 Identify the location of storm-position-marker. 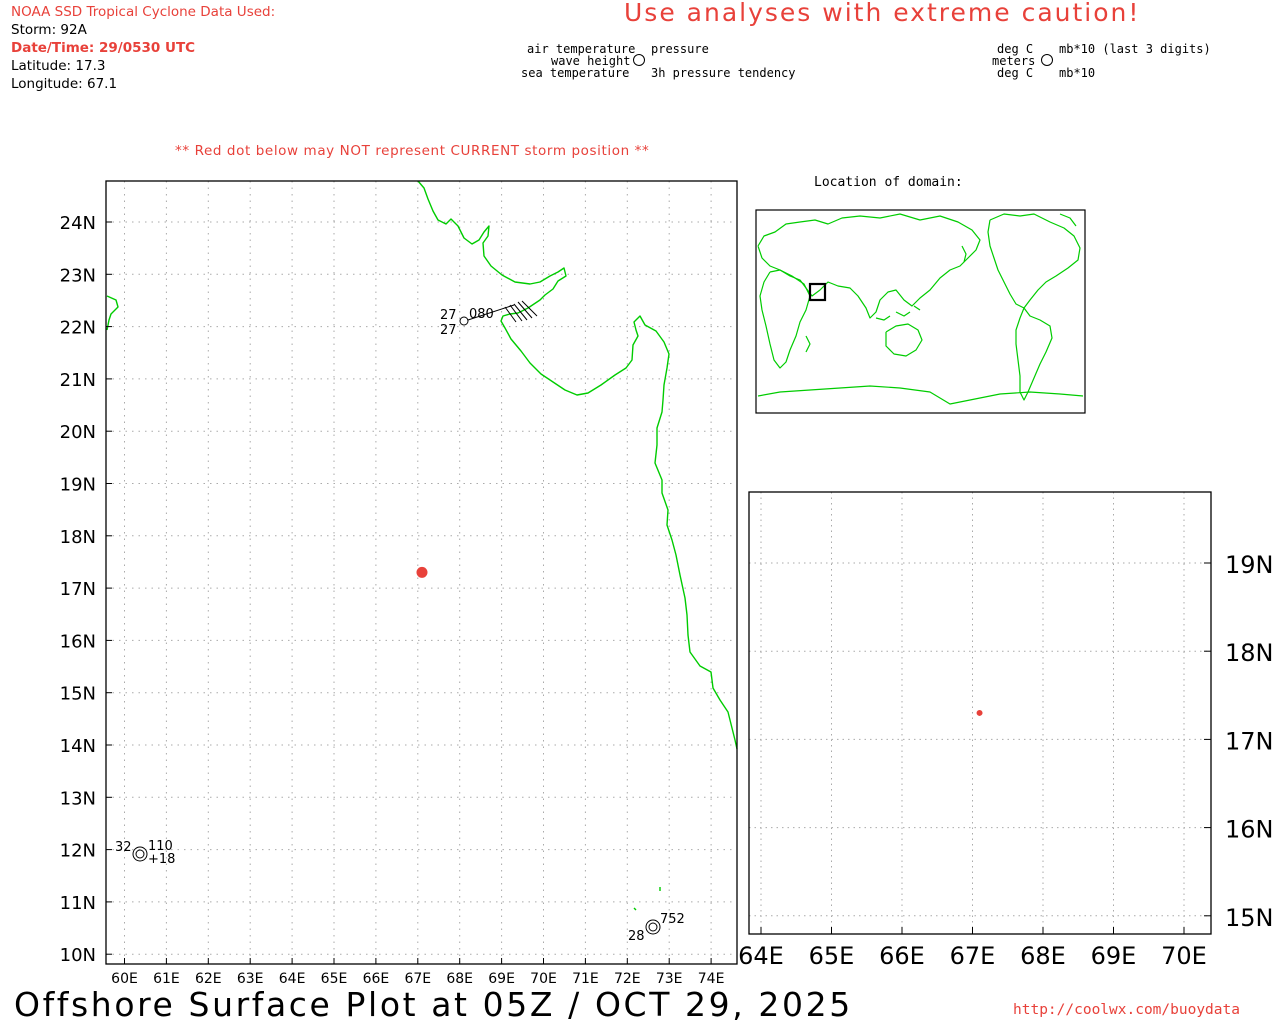
(422, 572).